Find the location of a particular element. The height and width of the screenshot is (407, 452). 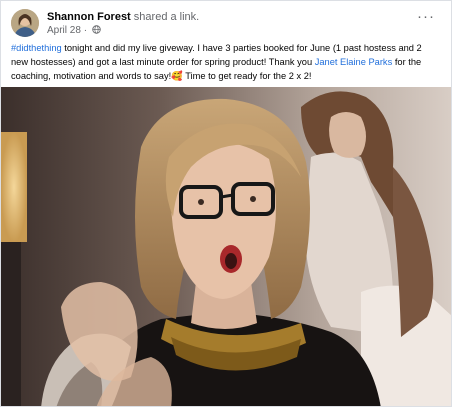

more-options-icon: ··· is located at coordinates (426, 19).